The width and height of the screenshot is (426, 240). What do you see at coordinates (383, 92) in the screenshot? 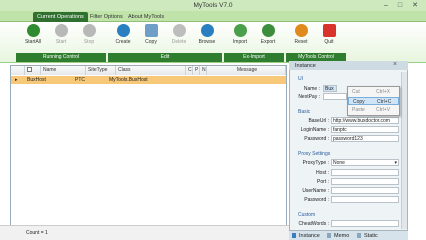
I see `cut-shortcut: Ctrl+X` at bounding box center [383, 92].